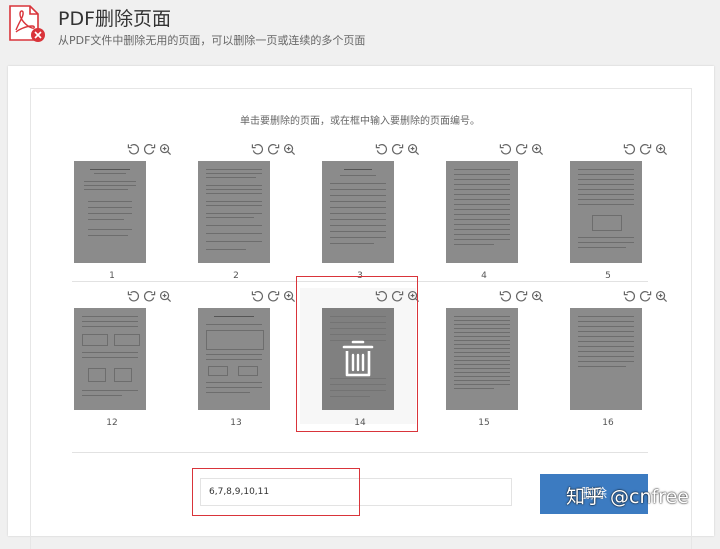 This screenshot has width=720, height=549. What do you see at coordinates (27, 23) in the screenshot?
I see `pdf-delete-logo-icon` at bounding box center [27, 23].